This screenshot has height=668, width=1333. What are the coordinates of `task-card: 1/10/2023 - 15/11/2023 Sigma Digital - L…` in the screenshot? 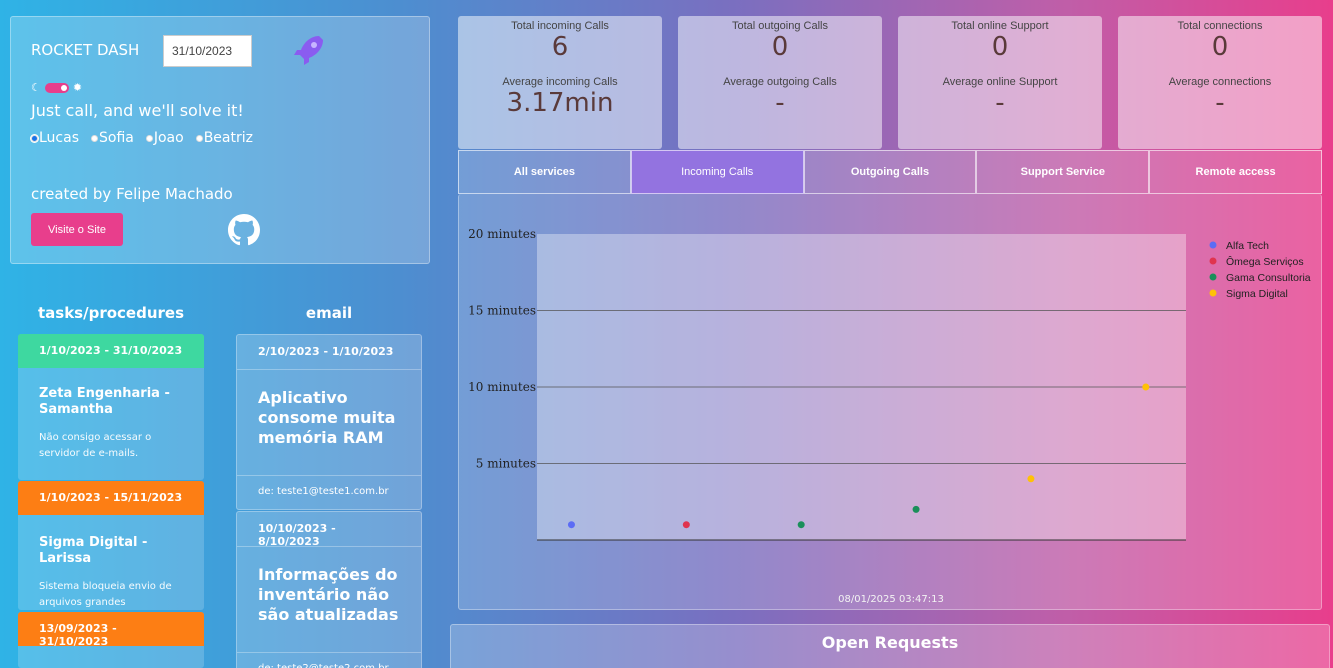 It's located at (111, 545).